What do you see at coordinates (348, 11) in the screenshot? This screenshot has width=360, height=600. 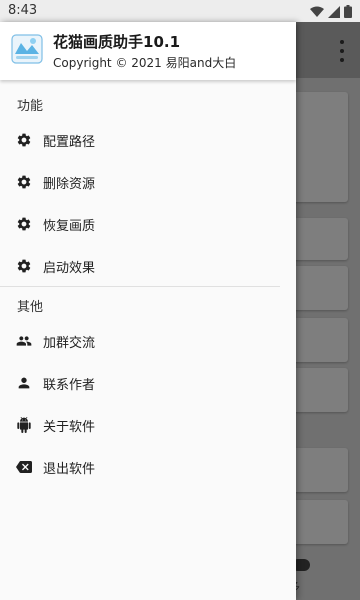 I see `battery-icon` at bounding box center [348, 11].